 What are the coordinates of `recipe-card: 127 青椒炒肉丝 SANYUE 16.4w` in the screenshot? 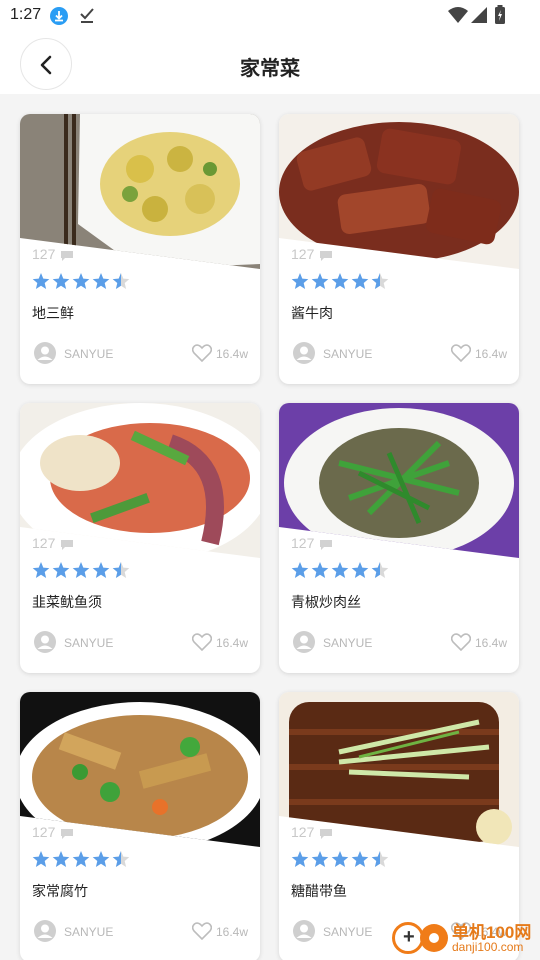 It's located at (399, 538).